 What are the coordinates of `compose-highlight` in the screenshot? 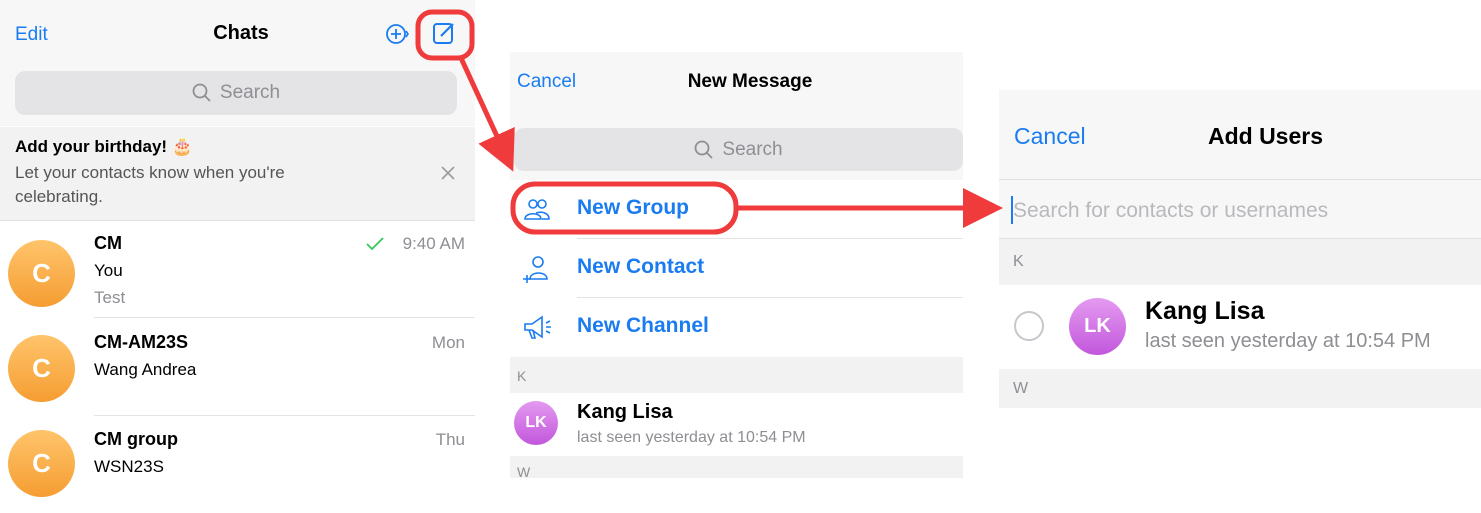 It's located at (445, 35).